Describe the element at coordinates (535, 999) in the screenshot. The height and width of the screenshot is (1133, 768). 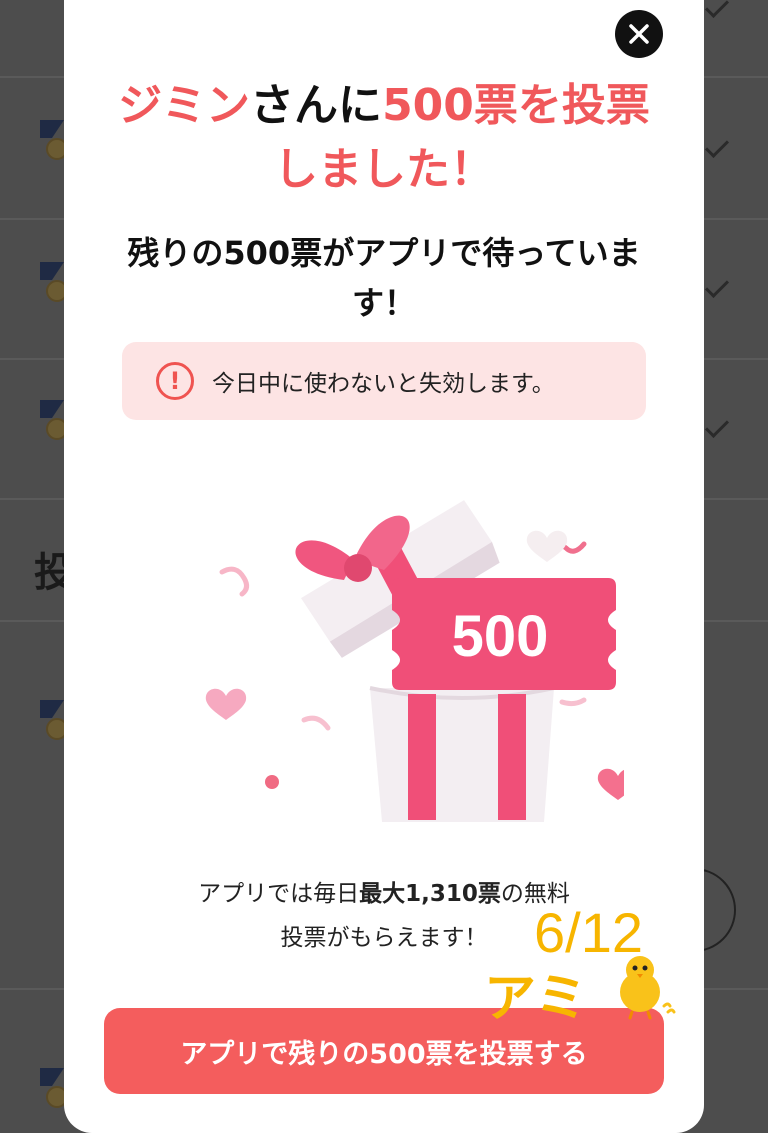
I see `sticker-name: アミ` at that location.